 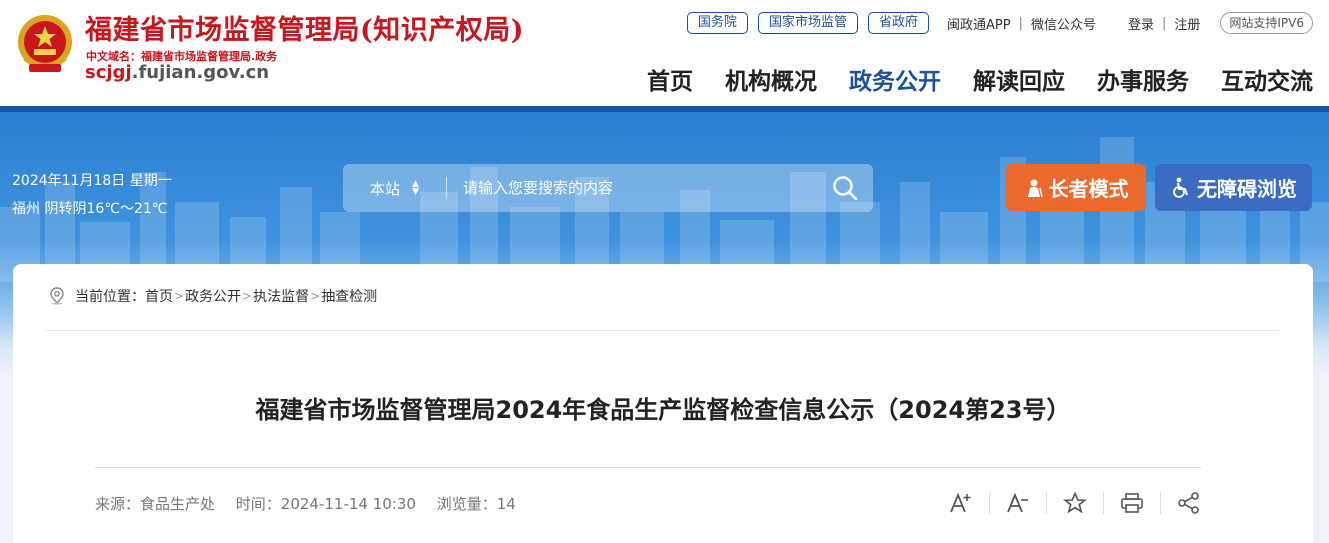 I want to click on search-icon, so click(x=845, y=188).